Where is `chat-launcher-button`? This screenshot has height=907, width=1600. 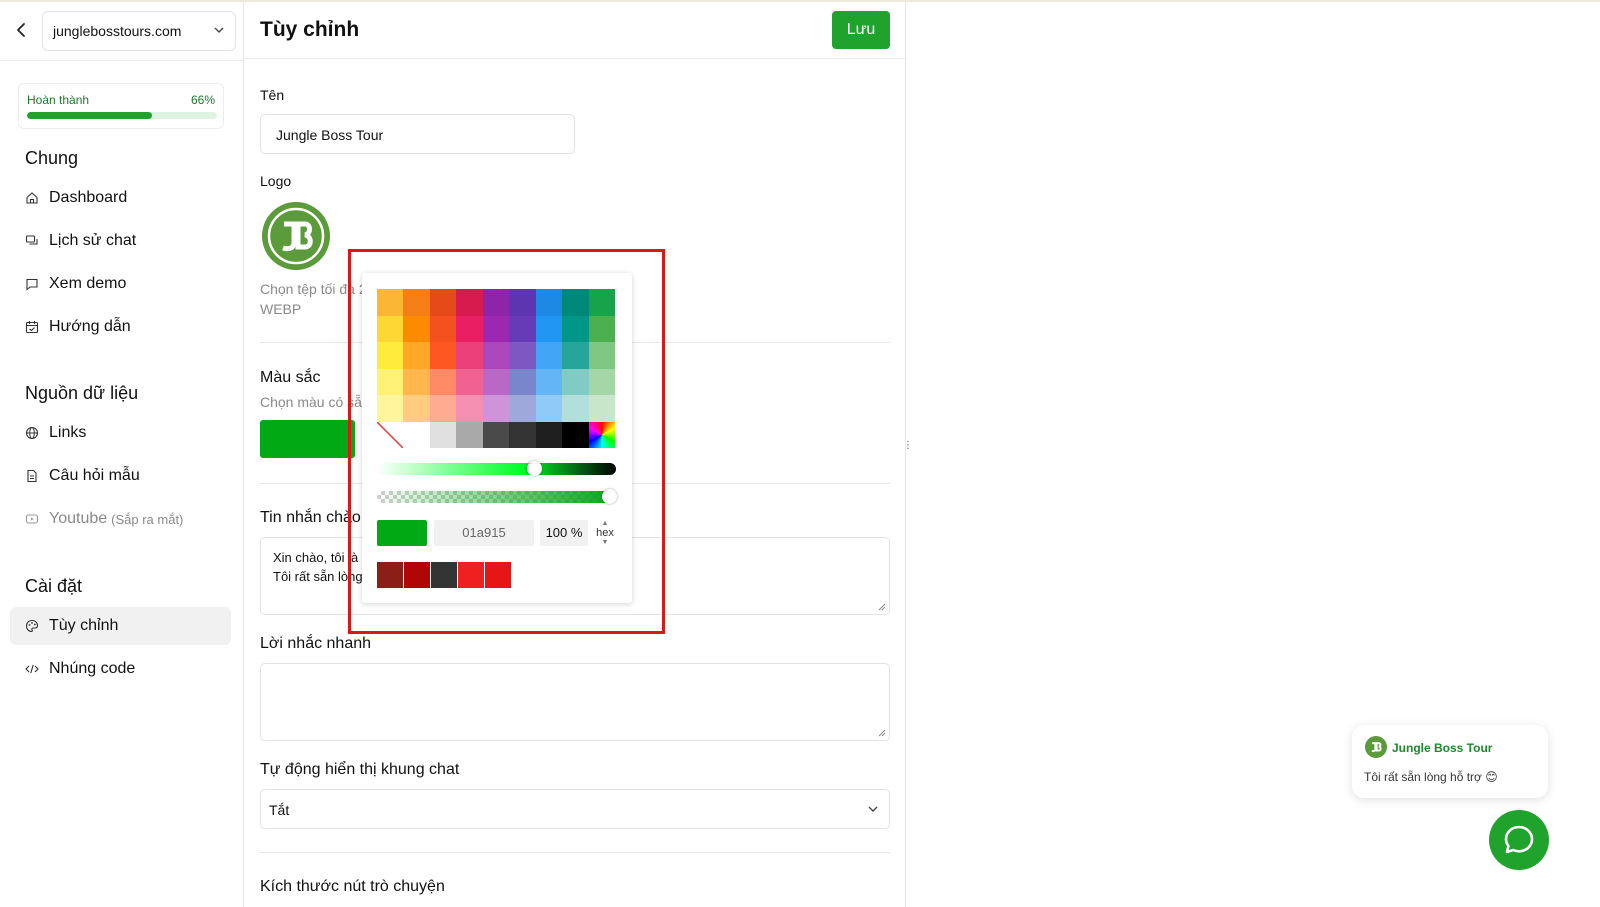 chat-launcher-button is located at coordinates (1519, 840).